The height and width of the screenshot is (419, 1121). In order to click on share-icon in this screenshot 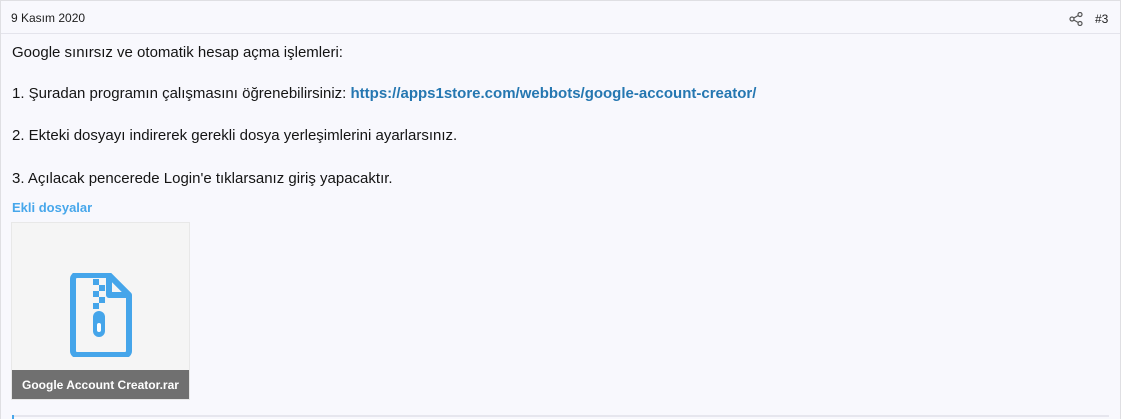, I will do `click(1076, 19)`.